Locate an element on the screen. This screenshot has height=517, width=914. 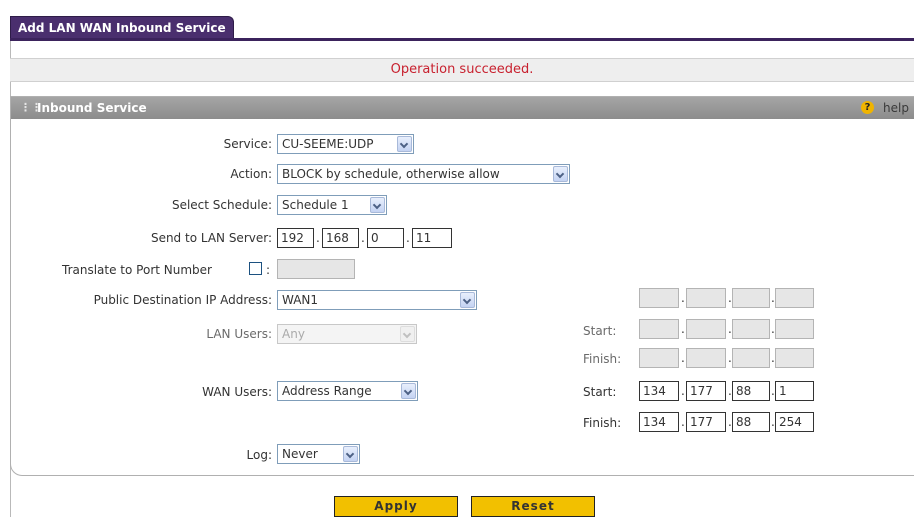
log-value: Never is located at coordinates (300, 454).